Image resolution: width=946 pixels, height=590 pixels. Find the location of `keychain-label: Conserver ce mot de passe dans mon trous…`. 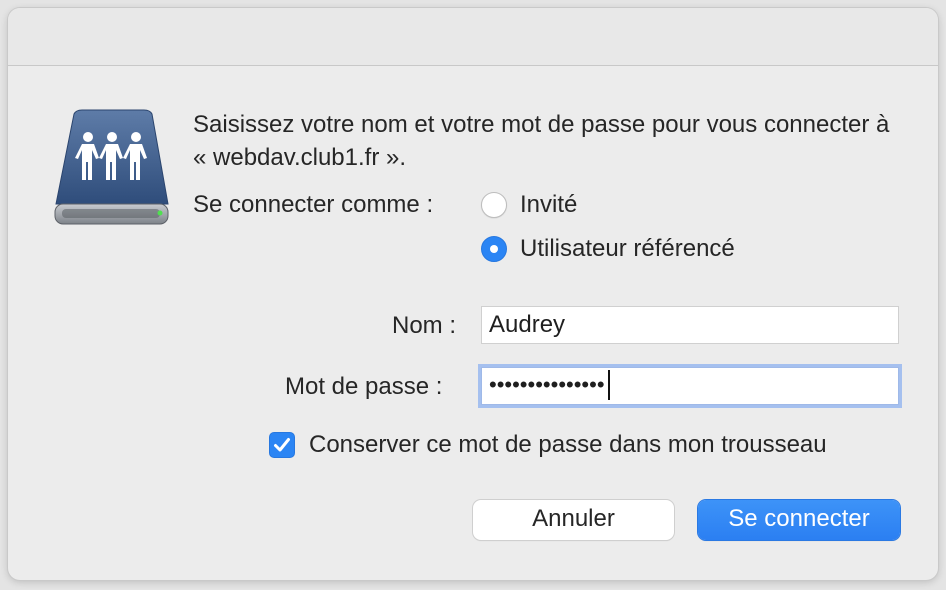

keychain-label: Conserver ce mot de passe dans mon trous… is located at coordinates (568, 445).